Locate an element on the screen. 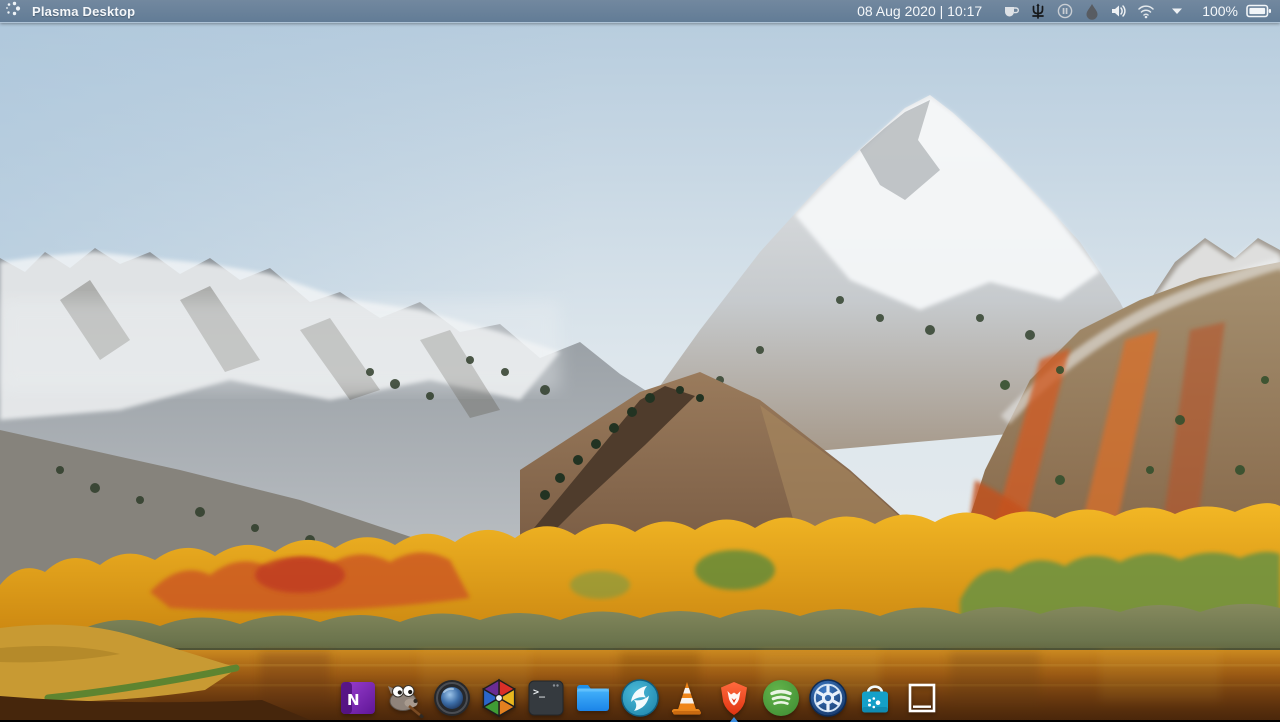  chevron-down-icon is located at coordinates (1177, 11).